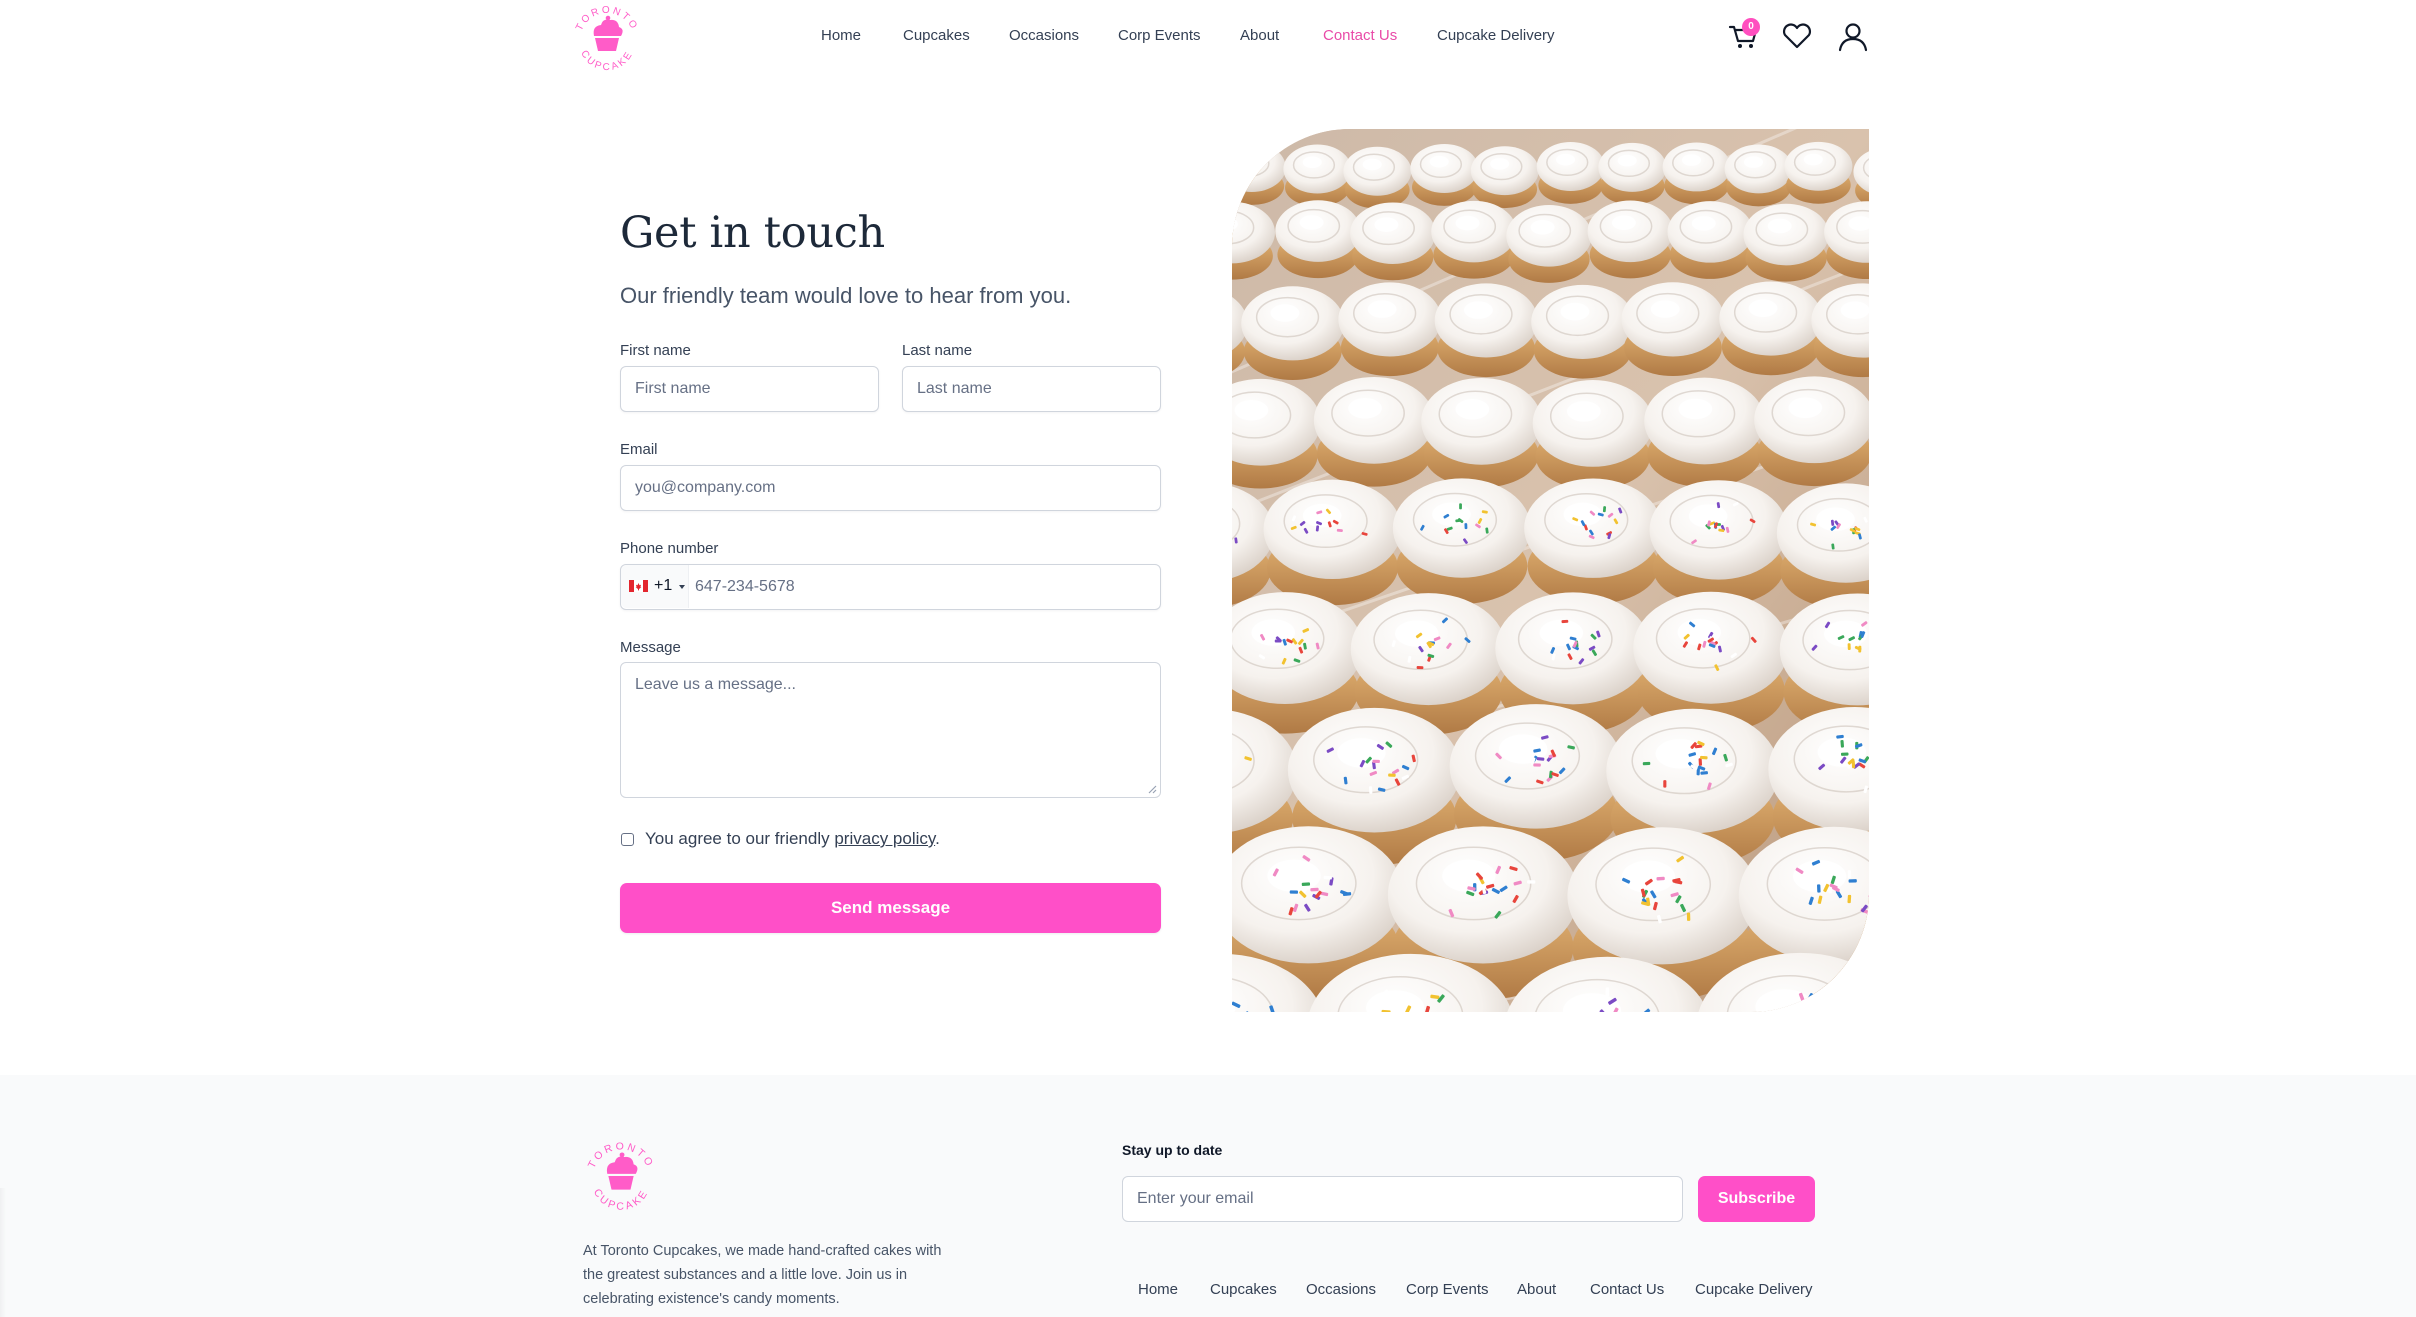 The image size is (2416, 1317). What do you see at coordinates (1496, 35) in the screenshot?
I see `nav-cupcake-delivery: Cupcake Delivery` at bounding box center [1496, 35].